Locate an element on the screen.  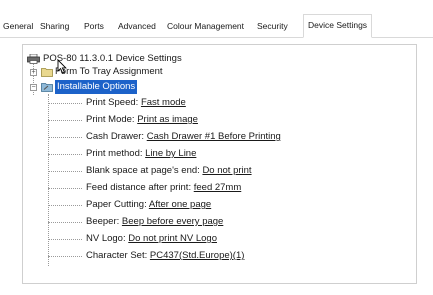
option-character-set: Character Set: PC437(Std.Europe)(1) is located at coordinates (165, 256).